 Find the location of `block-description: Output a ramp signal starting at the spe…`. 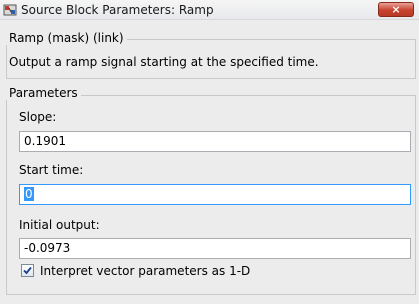

block-description: Output a ramp signal starting at the spe… is located at coordinates (164, 62).